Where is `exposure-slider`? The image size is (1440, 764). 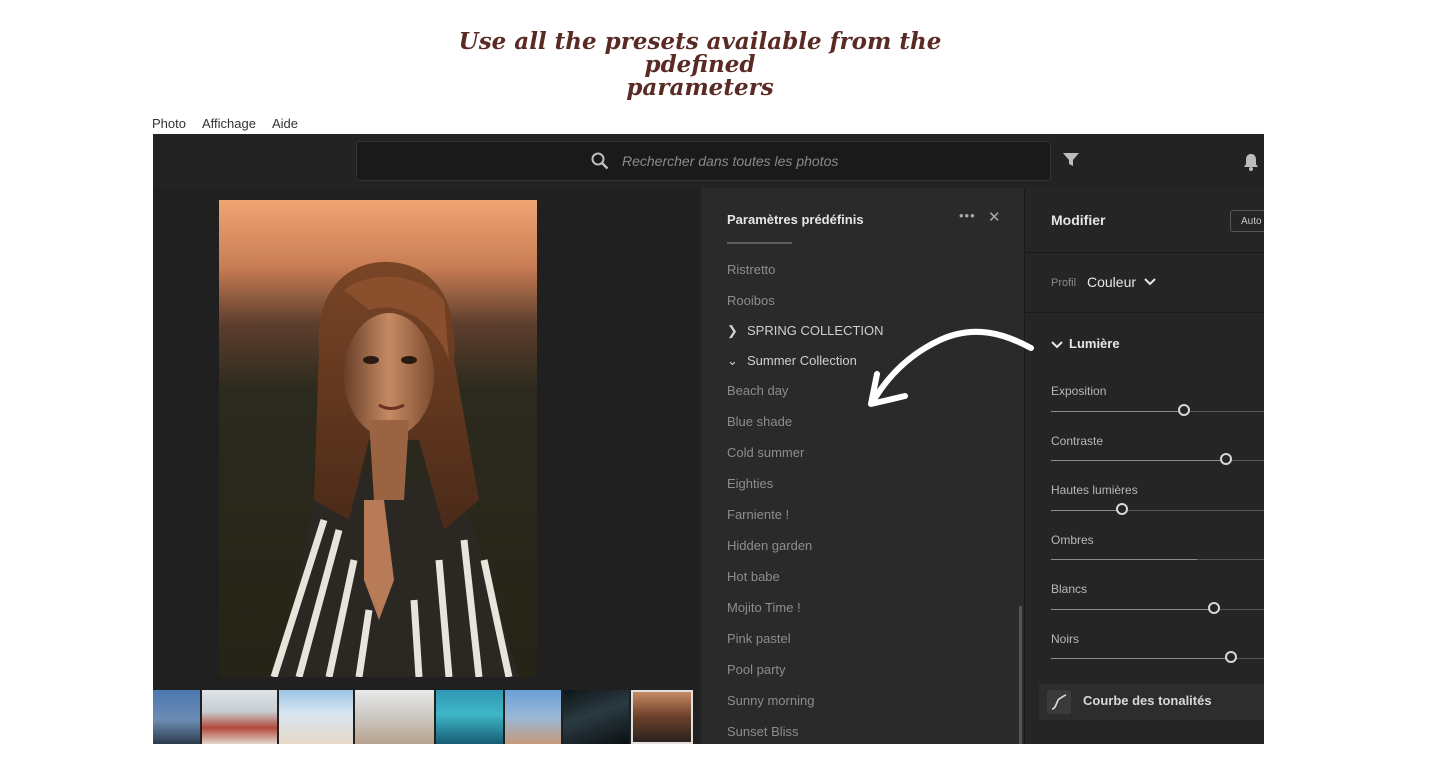
exposure-slider is located at coordinates (1157, 410).